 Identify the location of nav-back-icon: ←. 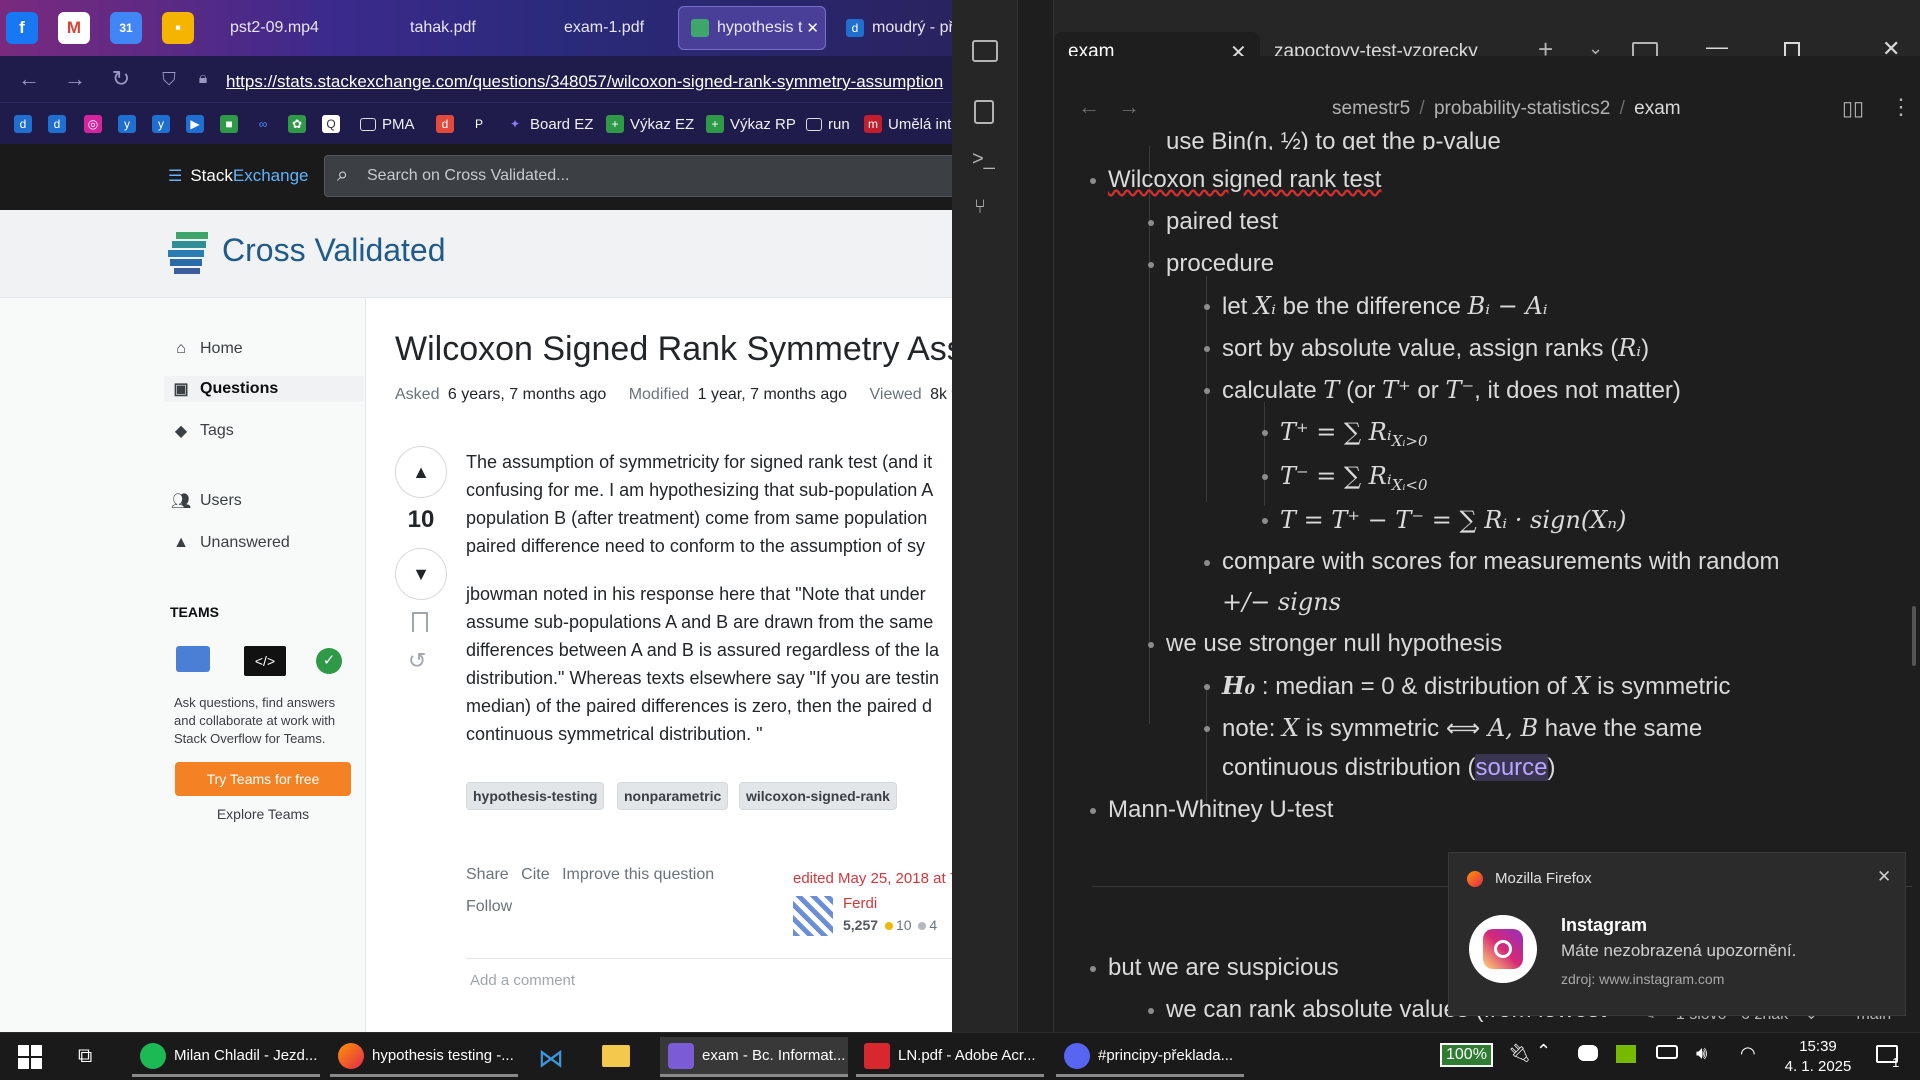
(1089, 107).